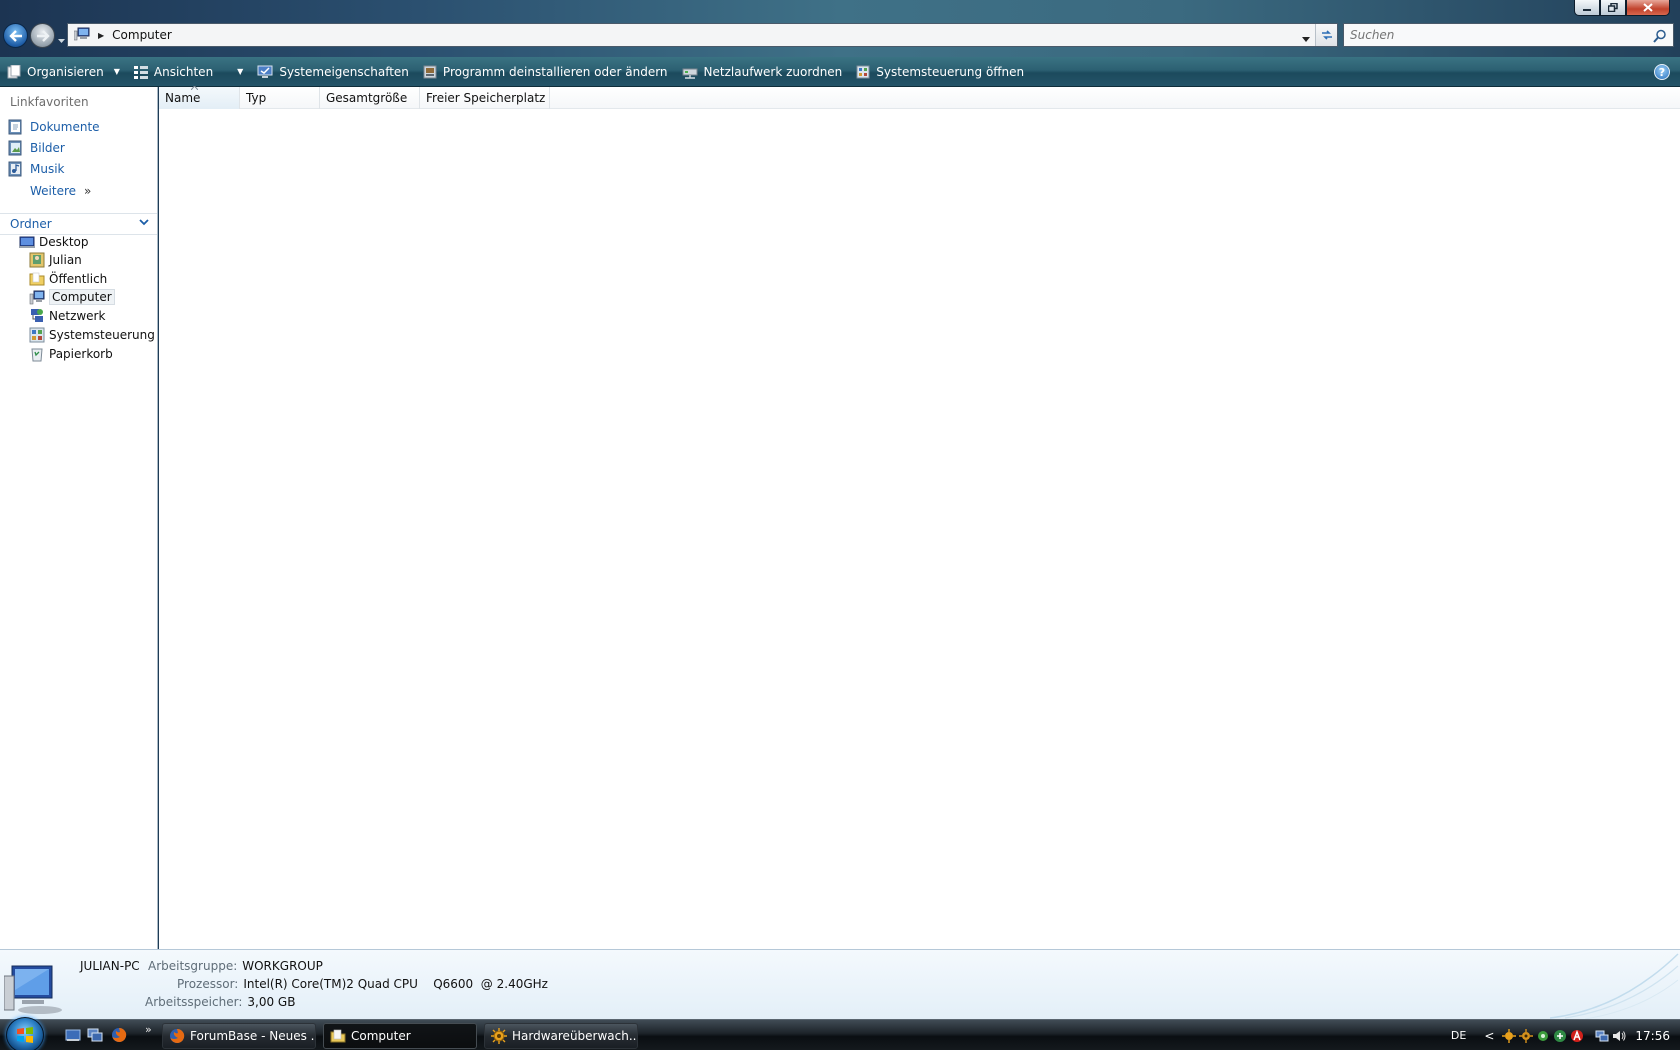 This screenshot has height=1050, width=1680. I want to click on desktop-icon, so click(27, 242).